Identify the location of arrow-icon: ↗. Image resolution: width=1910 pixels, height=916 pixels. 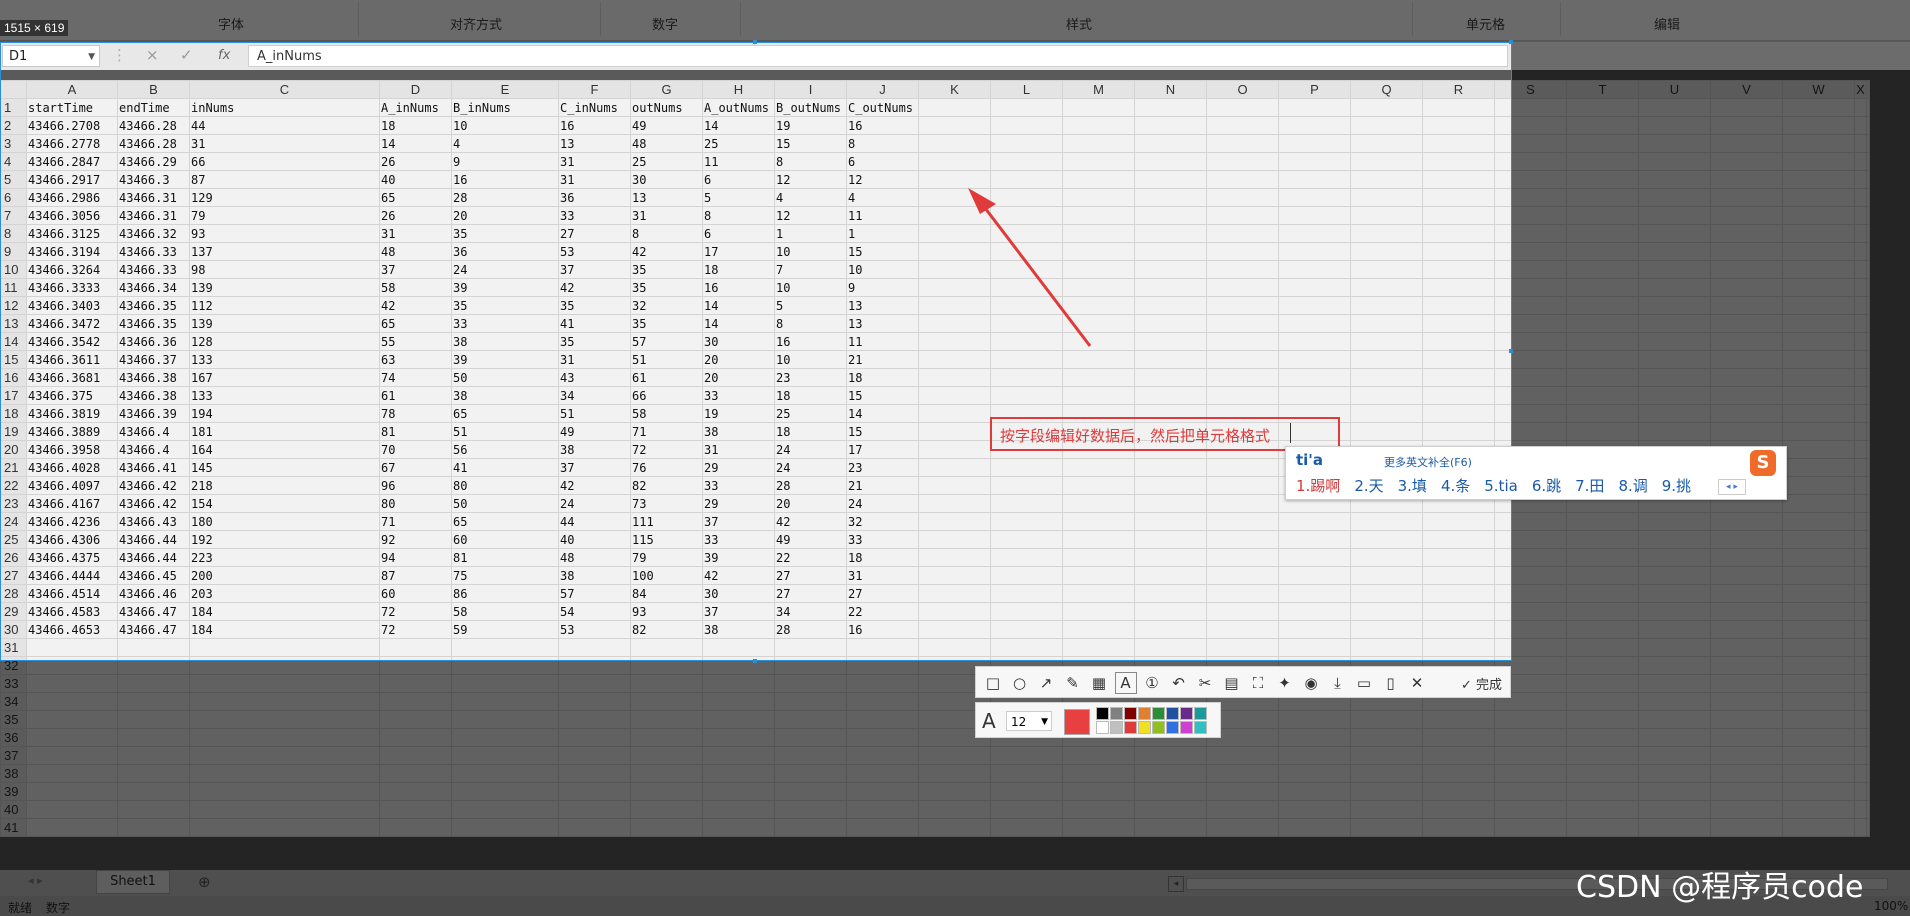
(1046, 683).